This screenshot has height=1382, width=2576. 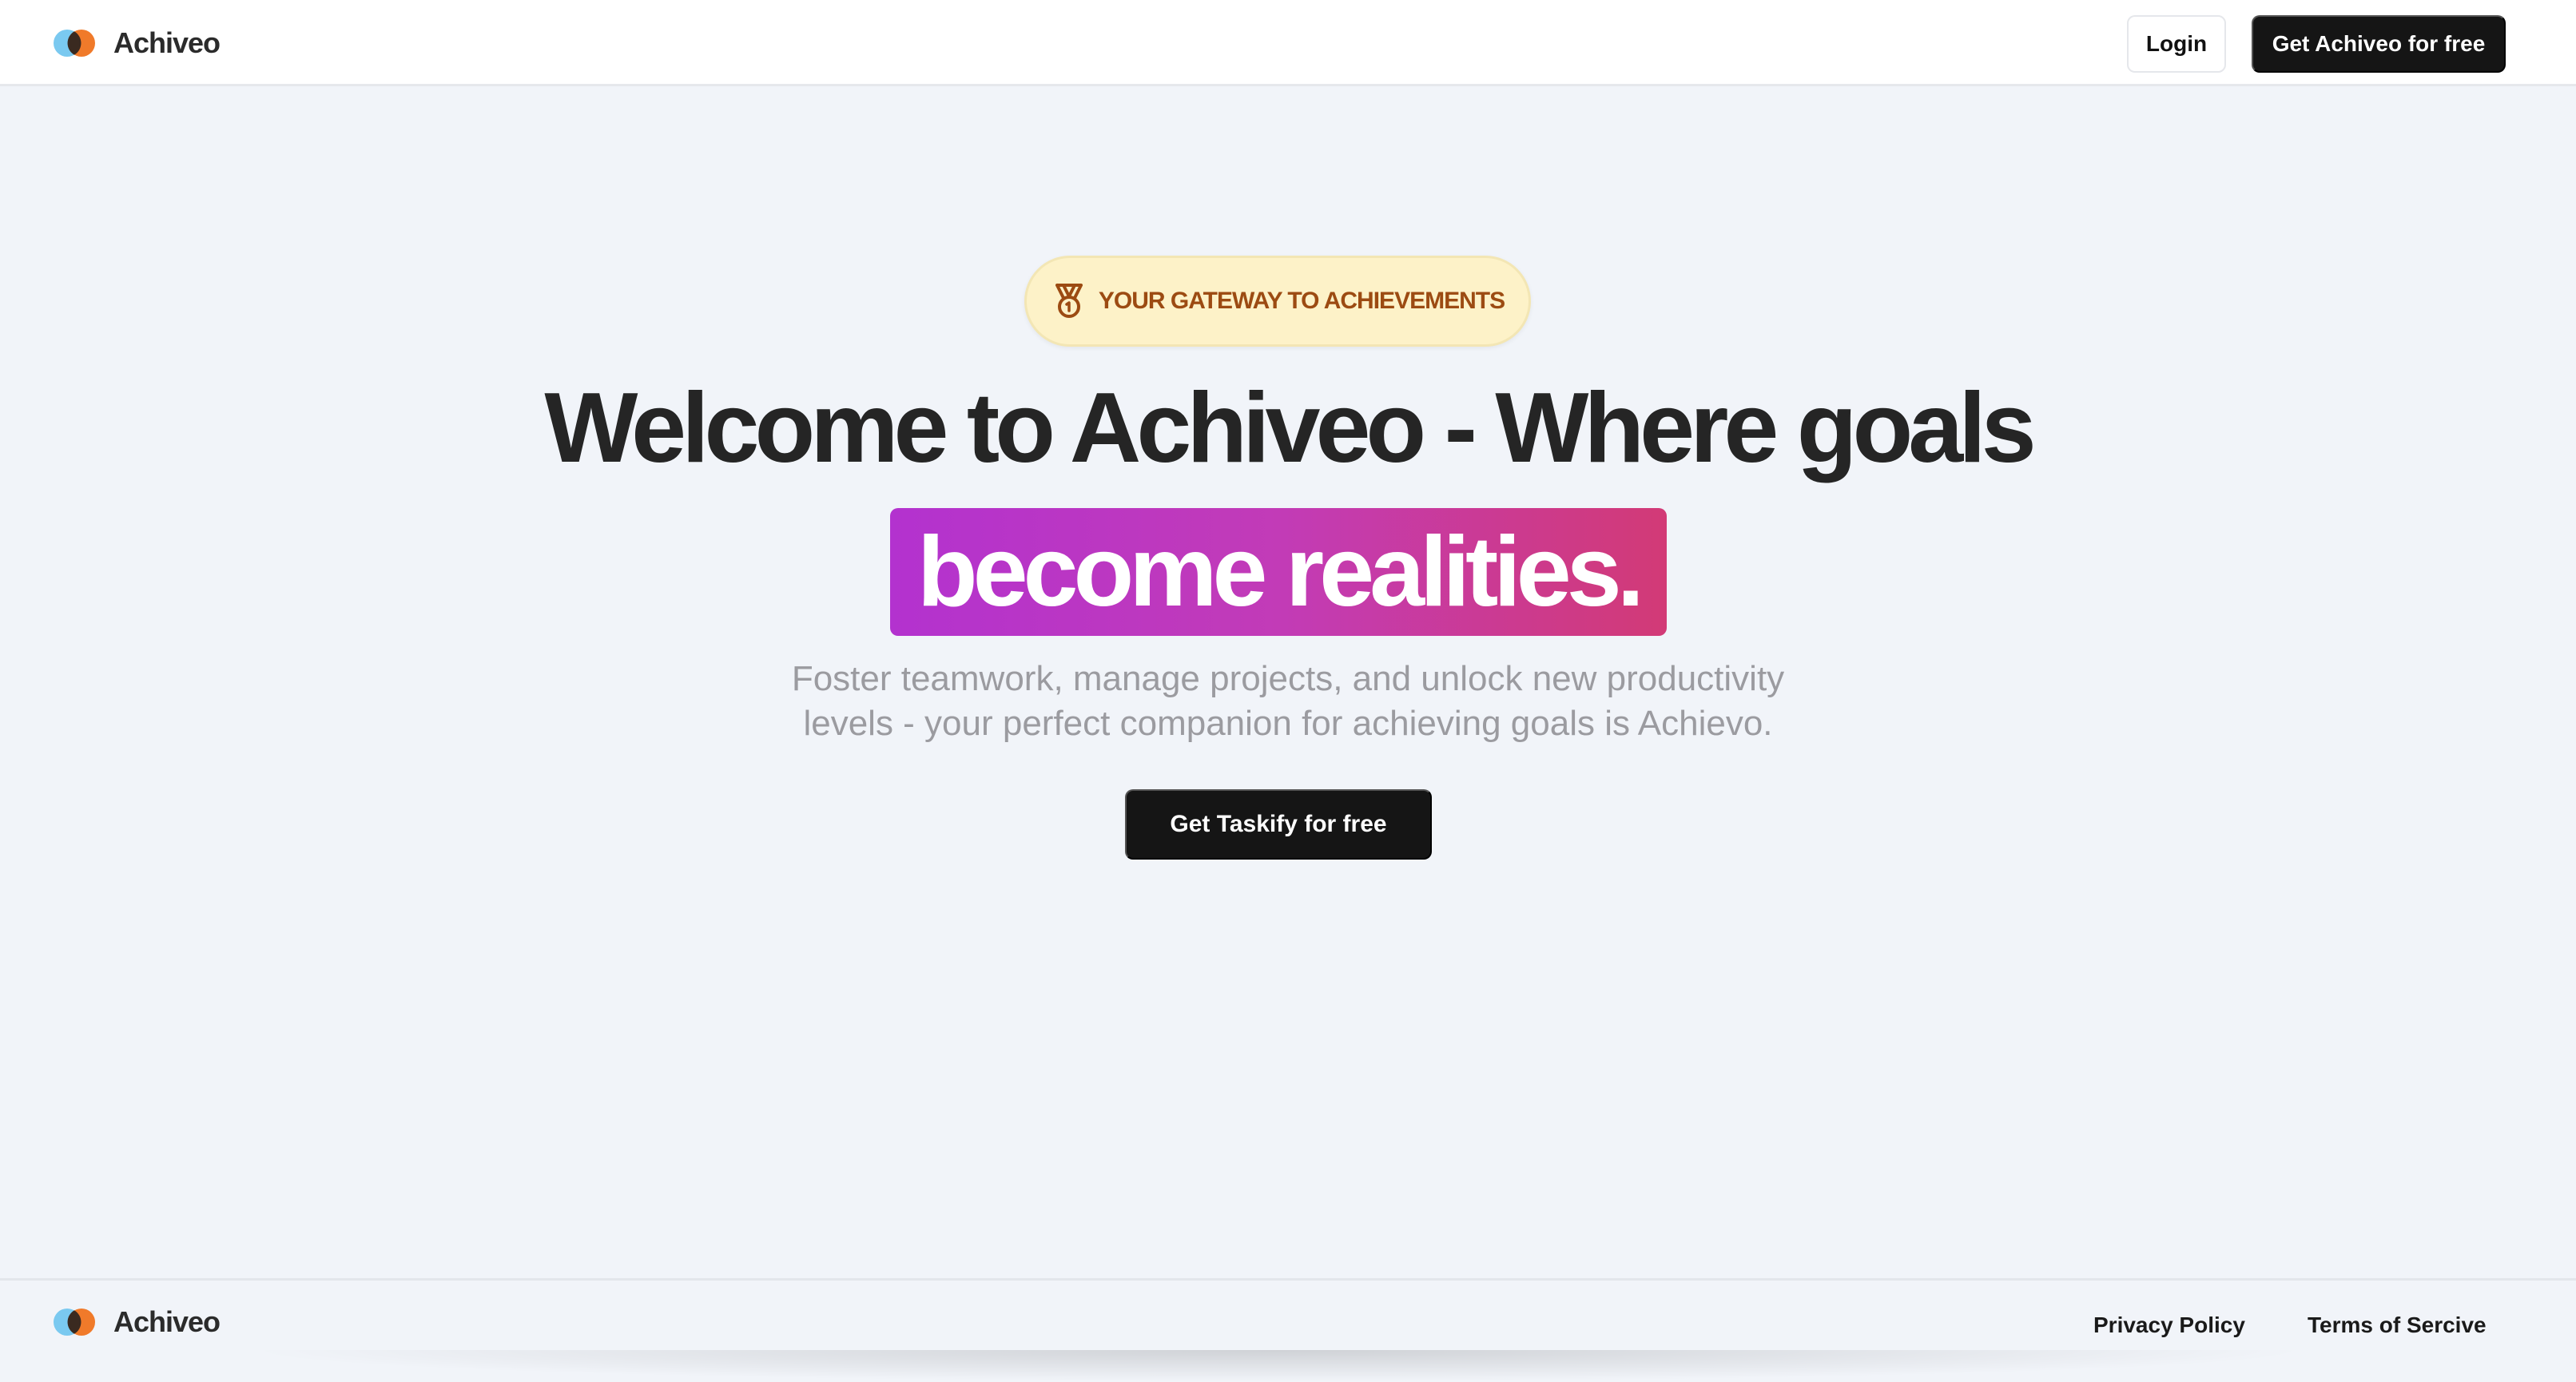 I want to click on footer-brand-link: Achiveo, so click(x=136, y=1322).